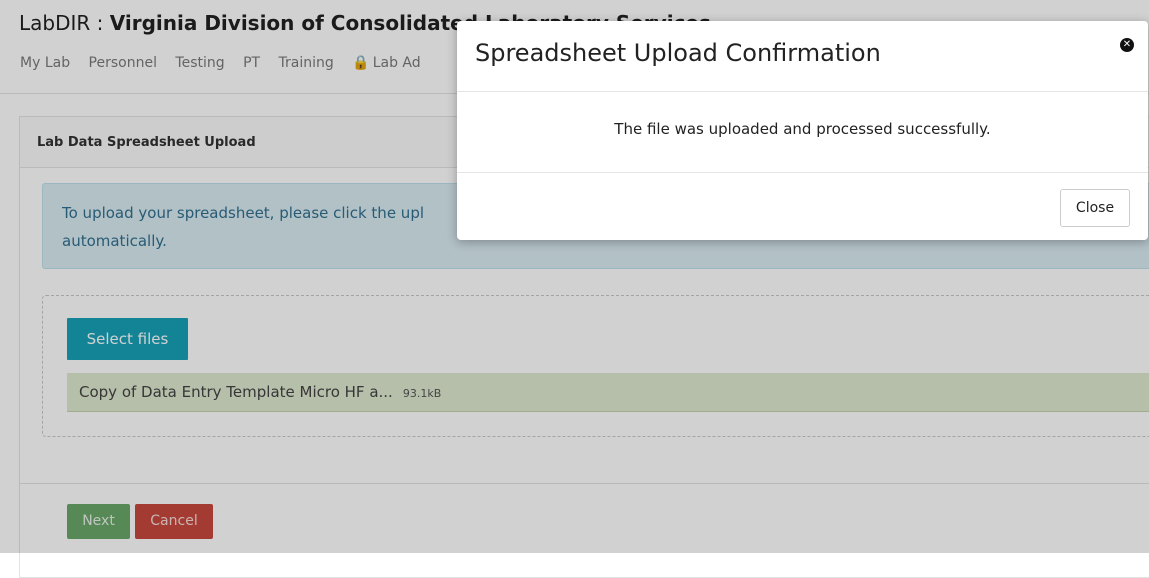 The image size is (1149, 578). What do you see at coordinates (1127, 45) in the screenshot?
I see `close-circle-icon: ✕` at bounding box center [1127, 45].